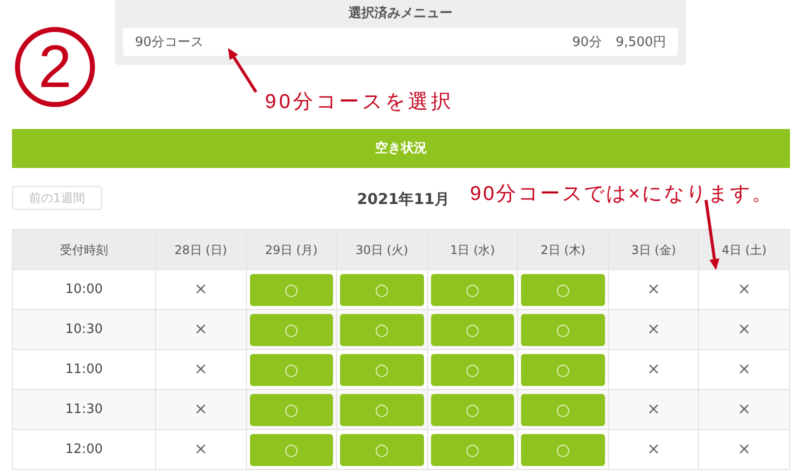 Image resolution: width=798 pixels, height=475 pixels. I want to click on column-header: 30日 (火), so click(382, 250).